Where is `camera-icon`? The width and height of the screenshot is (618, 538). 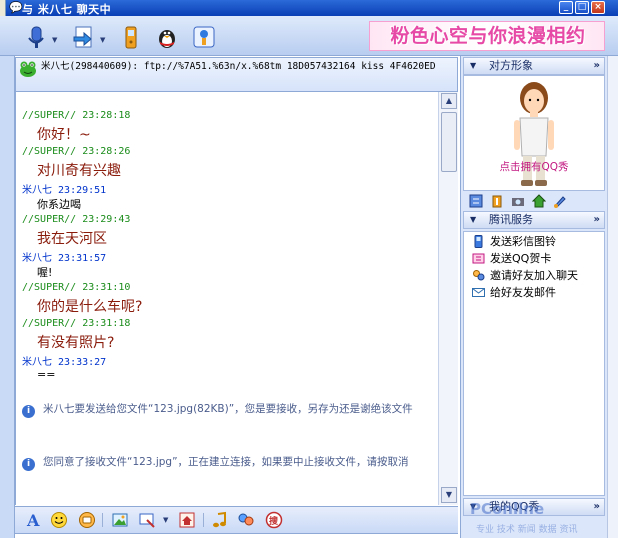 camera-icon is located at coordinates (518, 201).